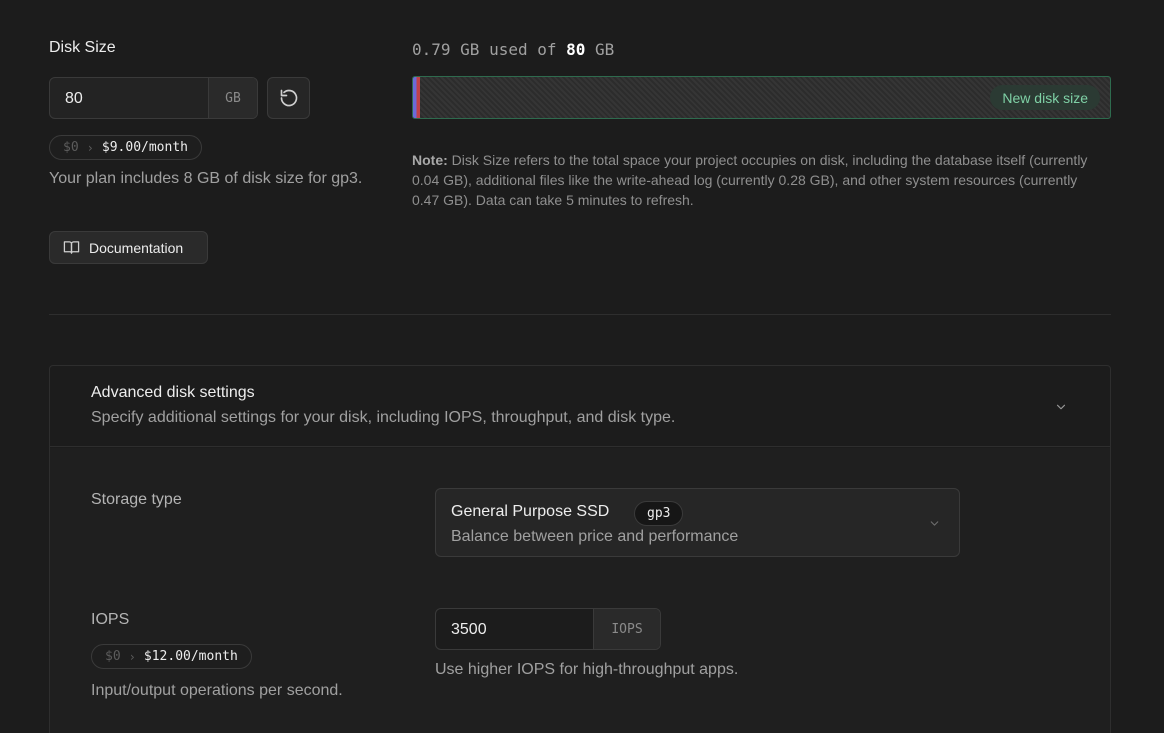  Describe the element at coordinates (580, 314) in the screenshot. I see `section-divider` at that location.